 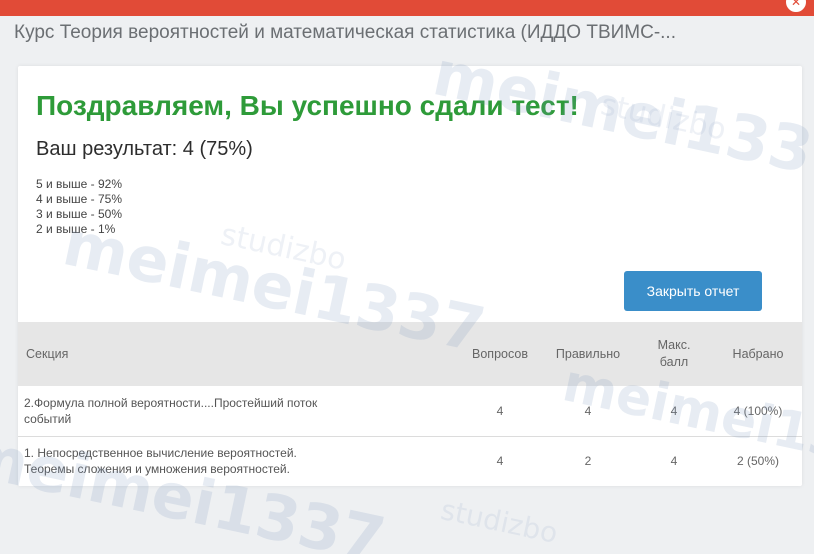 I want to click on watermark-brand: studizbo, so click(x=499, y=521).